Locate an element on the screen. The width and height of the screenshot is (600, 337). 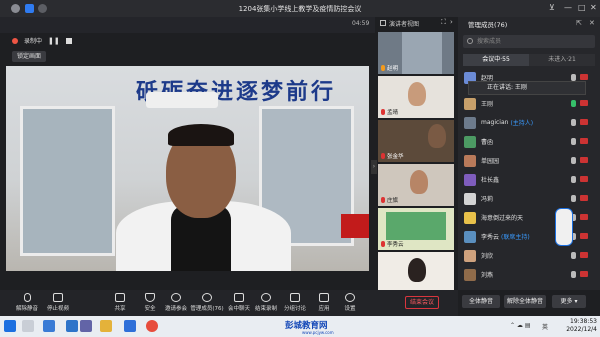
brand-url: www.pcjyw.com is located at coordinates (318, 332).